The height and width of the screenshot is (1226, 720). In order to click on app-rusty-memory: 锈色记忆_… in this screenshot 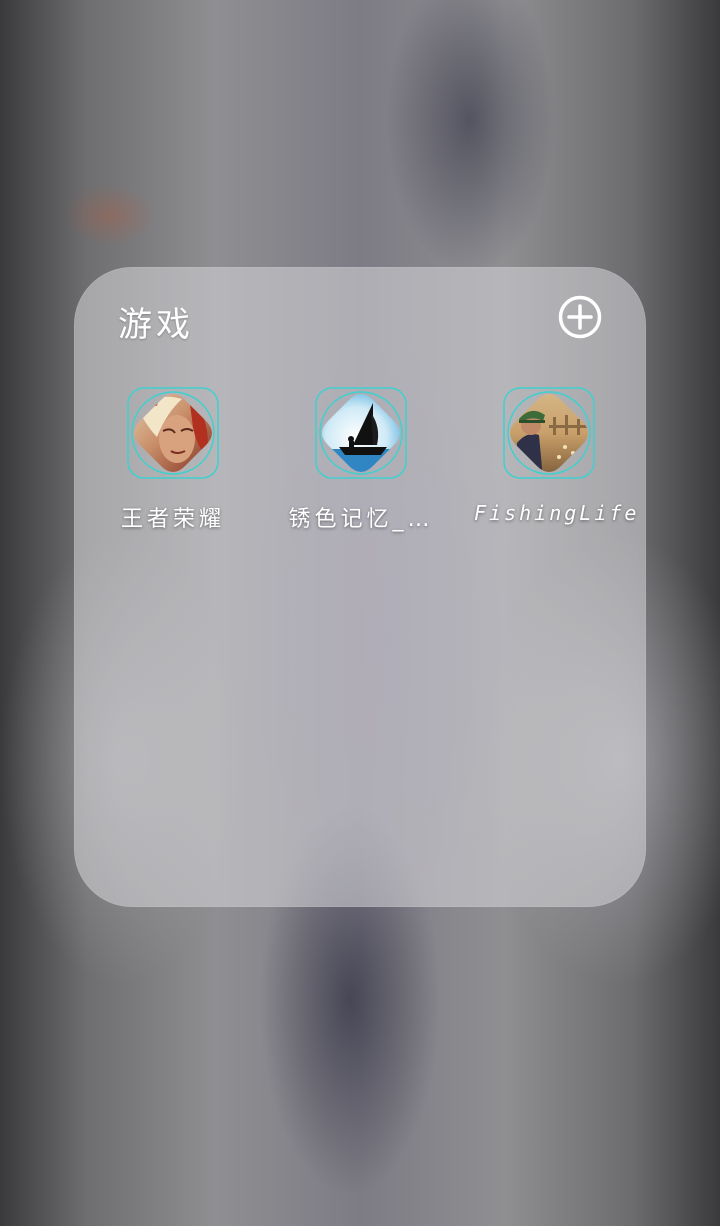, I will do `click(361, 460)`.